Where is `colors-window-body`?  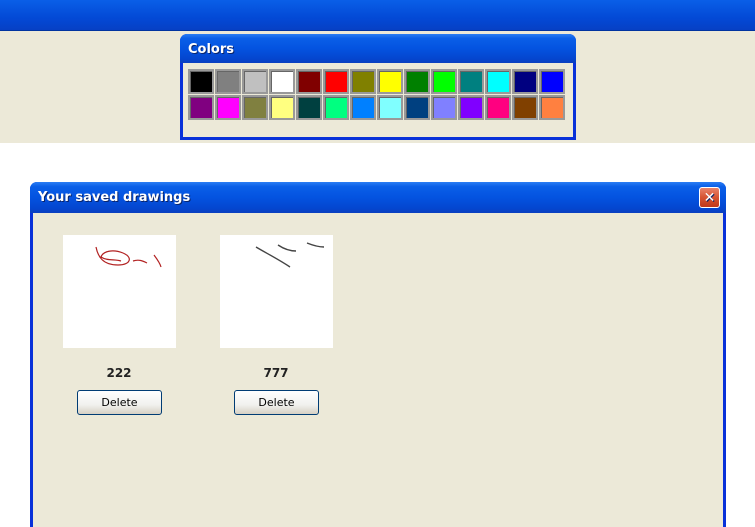
colors-window-body is located at coordinates (378, 100).